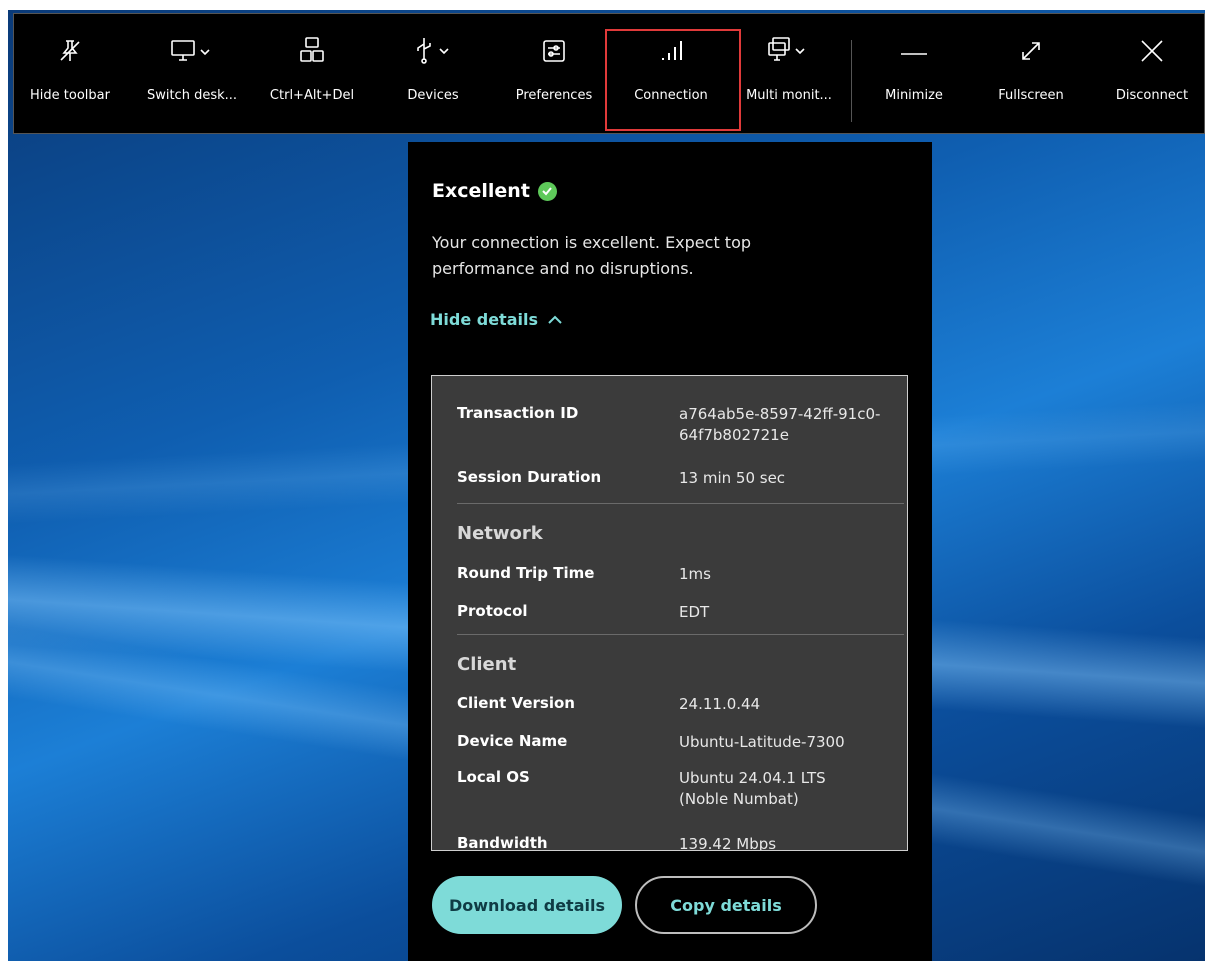 The width and height of the screenshot is (1205, 961). Describe the element at coordinates (493, 777) in the screenshot. I see `detail-label: Local OS` at that location.